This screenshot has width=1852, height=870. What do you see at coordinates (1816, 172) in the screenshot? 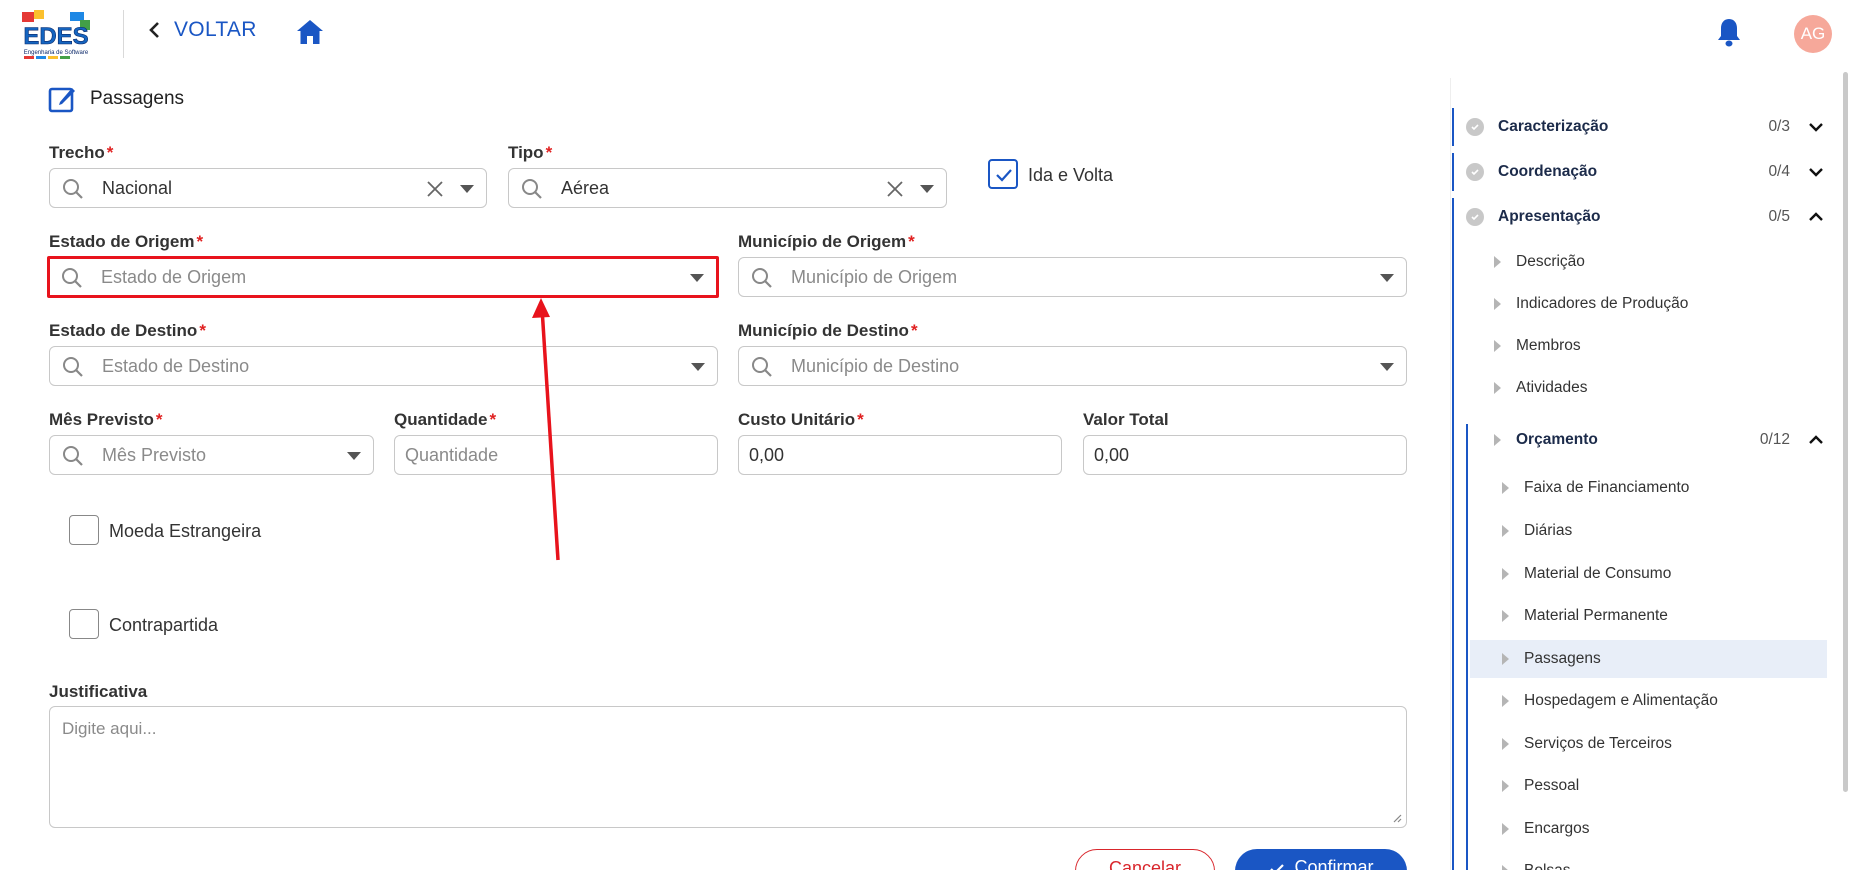
I see `chevron-down-icon` at bounding box center [1816, 172].